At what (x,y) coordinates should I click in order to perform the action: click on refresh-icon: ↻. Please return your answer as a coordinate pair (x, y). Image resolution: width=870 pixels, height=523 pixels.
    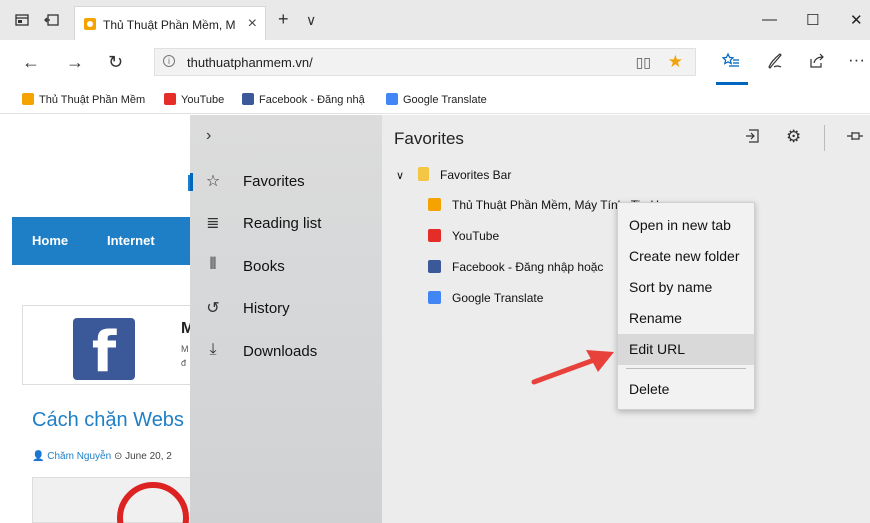
    Looking at the image, I should click on (115, 62).